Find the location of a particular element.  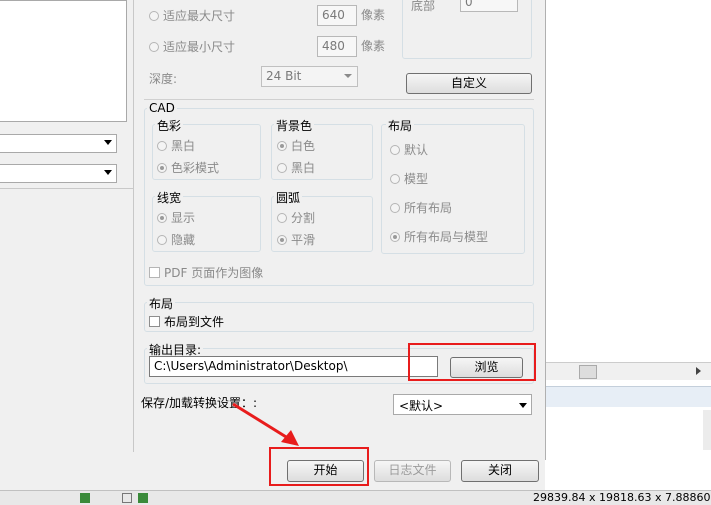

settings-select: <默认> is located at coordinates (462, 404).